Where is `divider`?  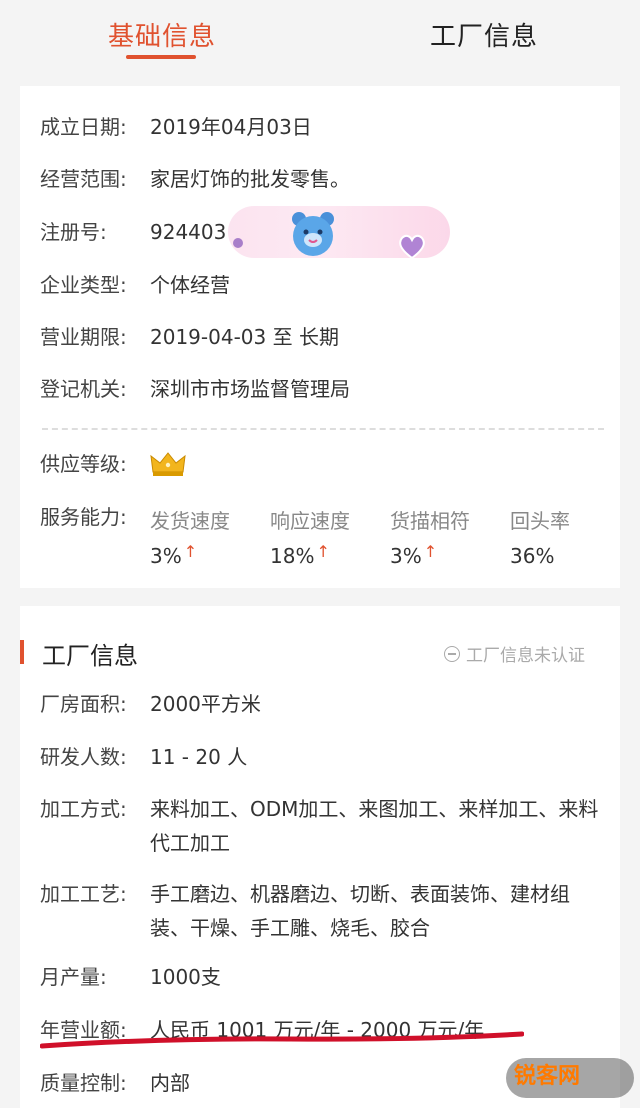 divider is located at coordinates (323, 429).